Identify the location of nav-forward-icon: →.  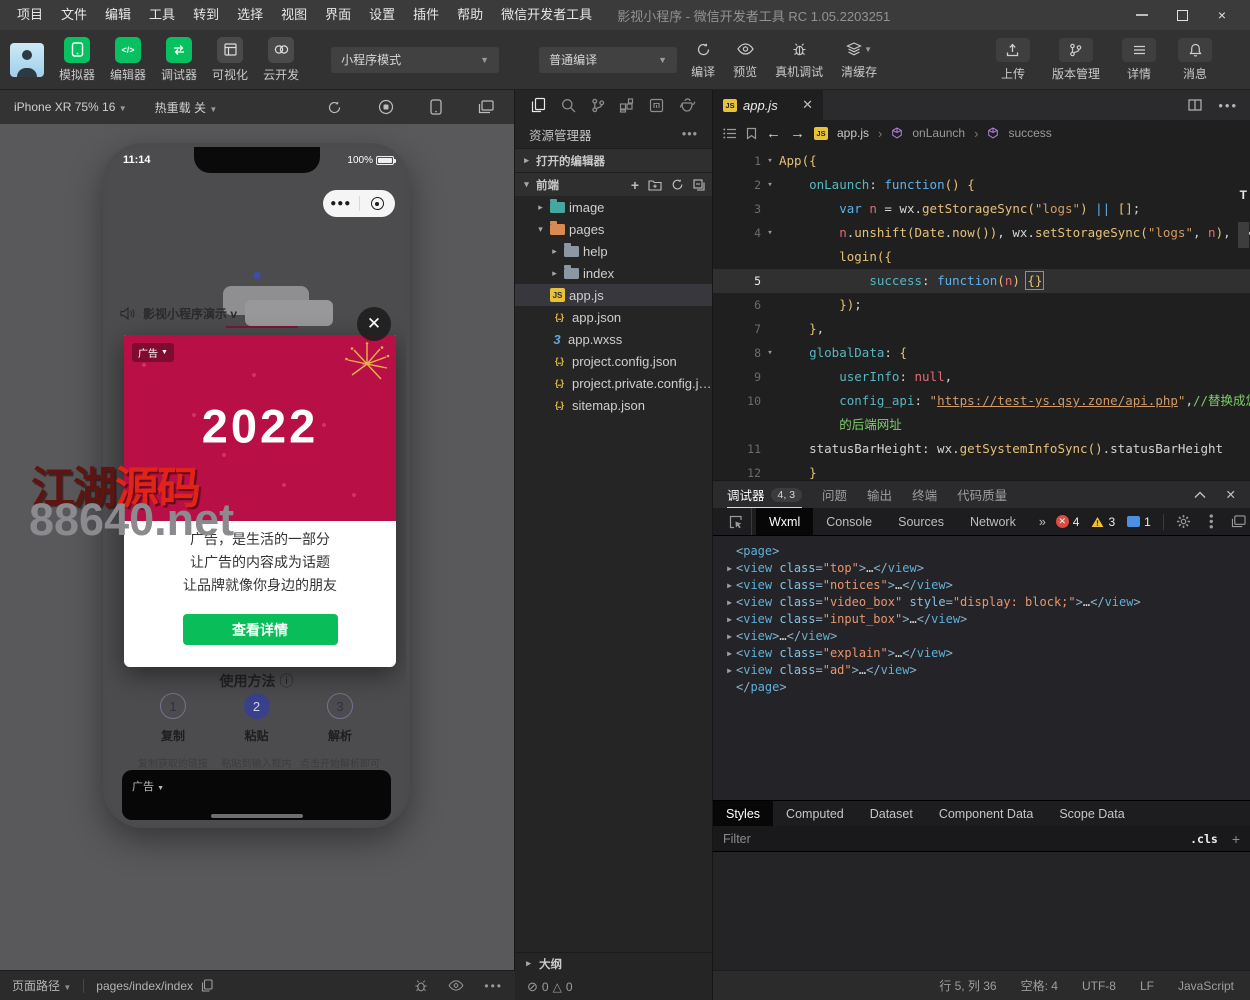
(797, 133).